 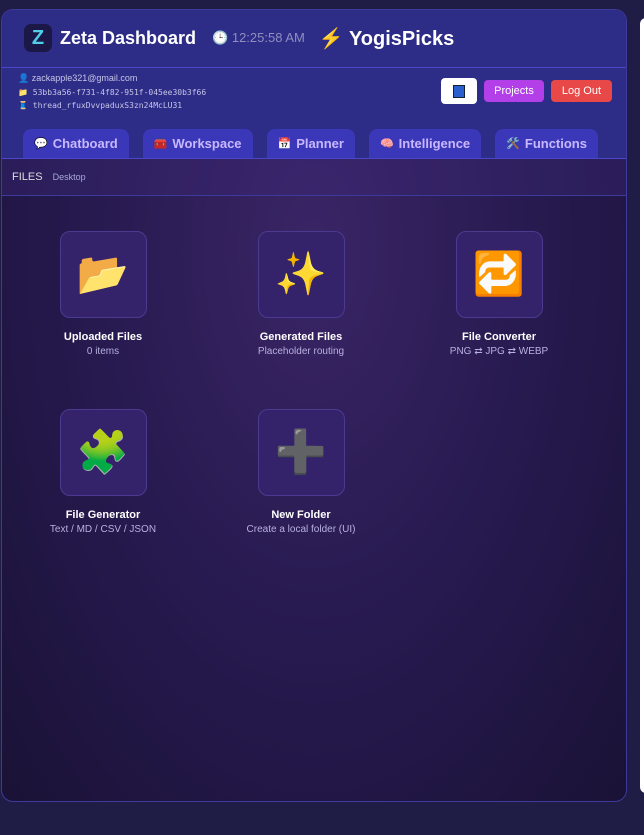 I want to click on tile-generated-files: ✨ Generated Files Placeholder routing, so click(x=301, y=294).